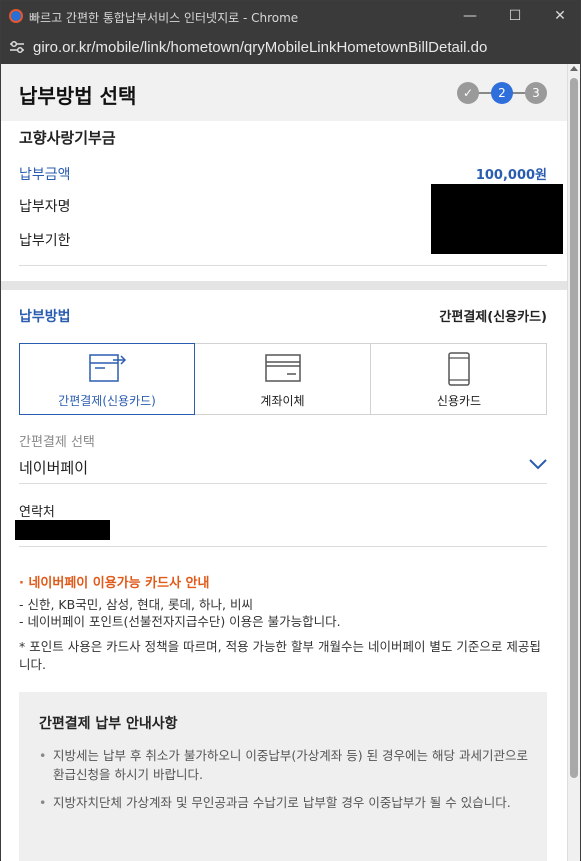 The height and width of the screenshot is (861, 581). Describe the element at coordinates (45, 175) in the screenshot. I see `amount-label: 납부금액` at that location.